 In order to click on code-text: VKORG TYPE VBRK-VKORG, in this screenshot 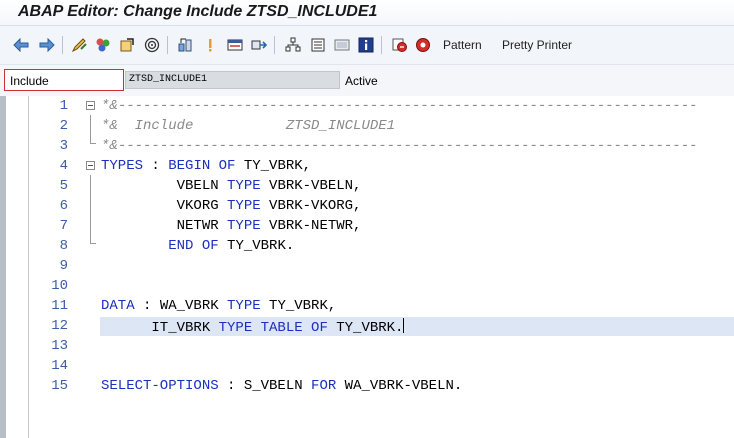, I will do `click(231, 206)`.